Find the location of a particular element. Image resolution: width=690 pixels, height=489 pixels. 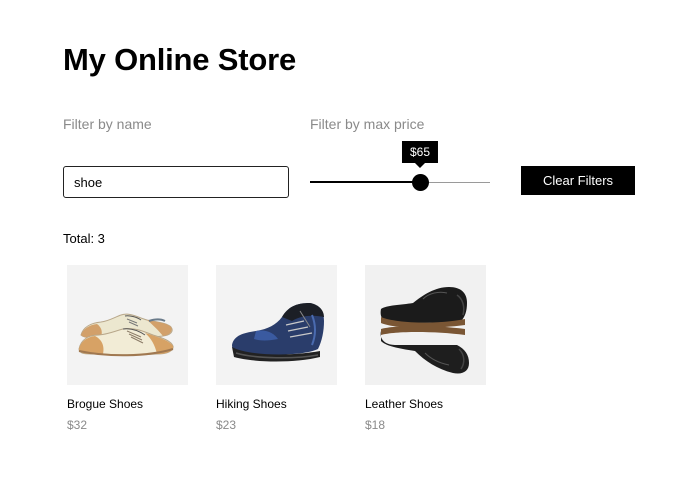

hiking-boot-image is located at coordinates (276, 325).